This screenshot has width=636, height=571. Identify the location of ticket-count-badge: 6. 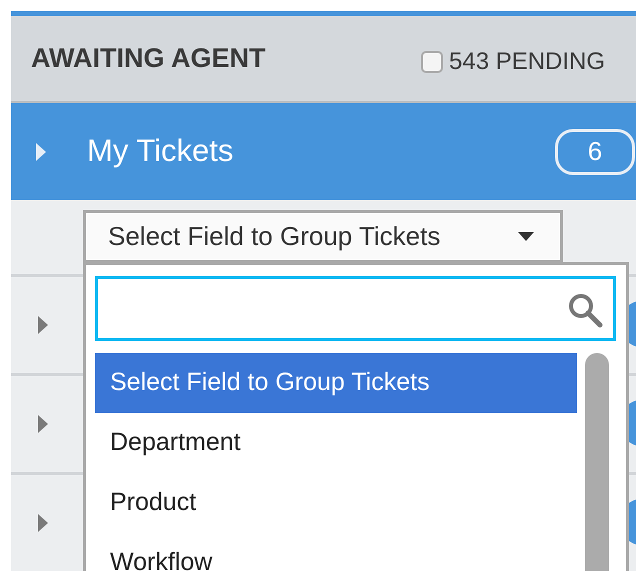
(595, 151).